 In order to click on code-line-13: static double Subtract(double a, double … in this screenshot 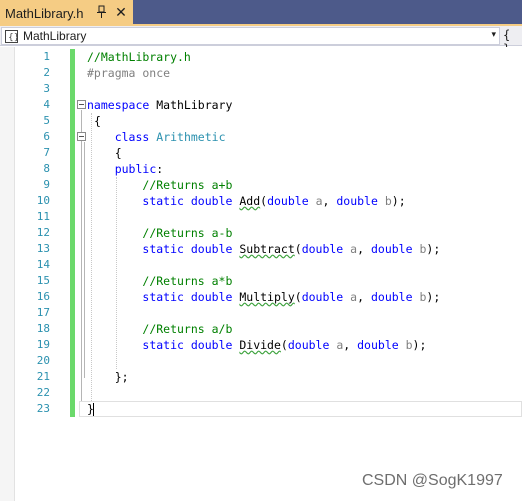, I will do `click(291, 249)`.